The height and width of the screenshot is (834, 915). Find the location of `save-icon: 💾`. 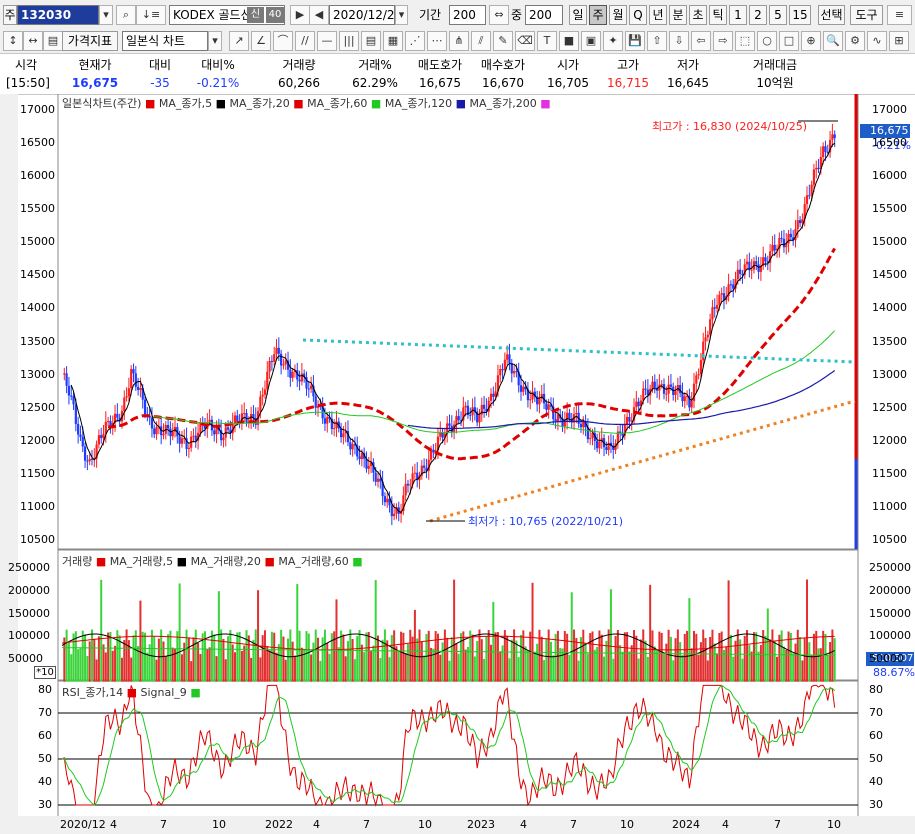

save-icon: 💾 is located at coordinates (635, 41).